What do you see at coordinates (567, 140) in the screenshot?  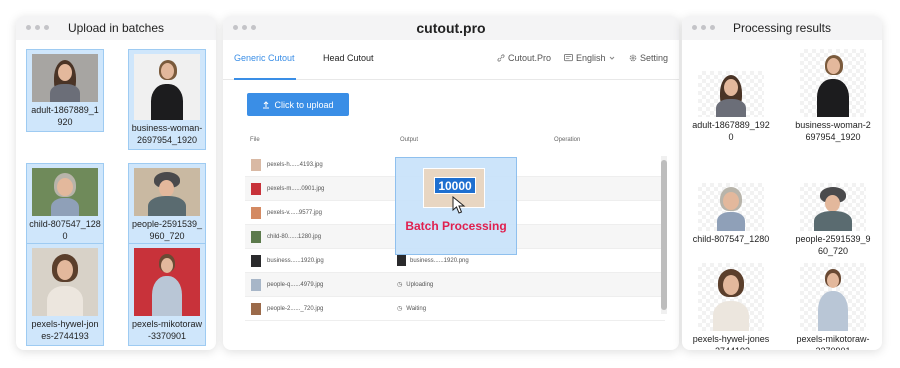 I see `column-header-operation: Operation` at bounding box center [567, 140].